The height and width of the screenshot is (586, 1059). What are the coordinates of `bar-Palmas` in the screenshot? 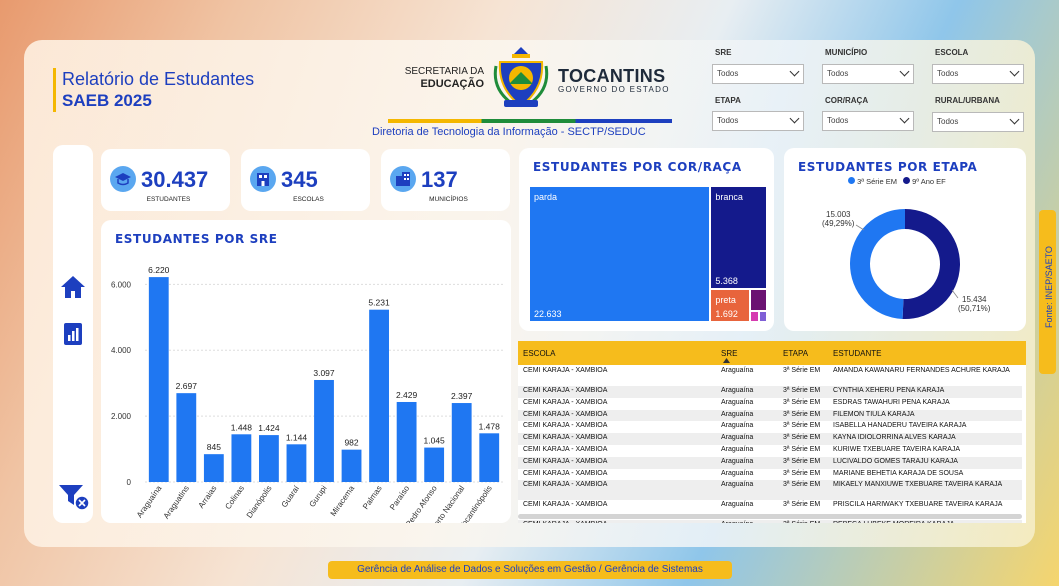 It's located at (379, 395).